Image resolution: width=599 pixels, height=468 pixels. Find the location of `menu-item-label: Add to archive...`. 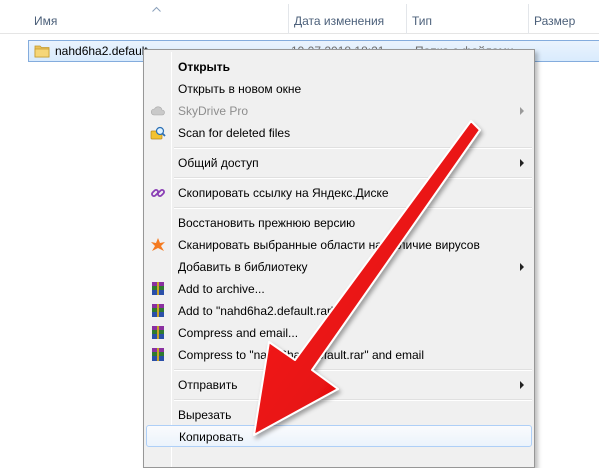

menu-item-label: Add to archive... is located at coordinates (221, 289).